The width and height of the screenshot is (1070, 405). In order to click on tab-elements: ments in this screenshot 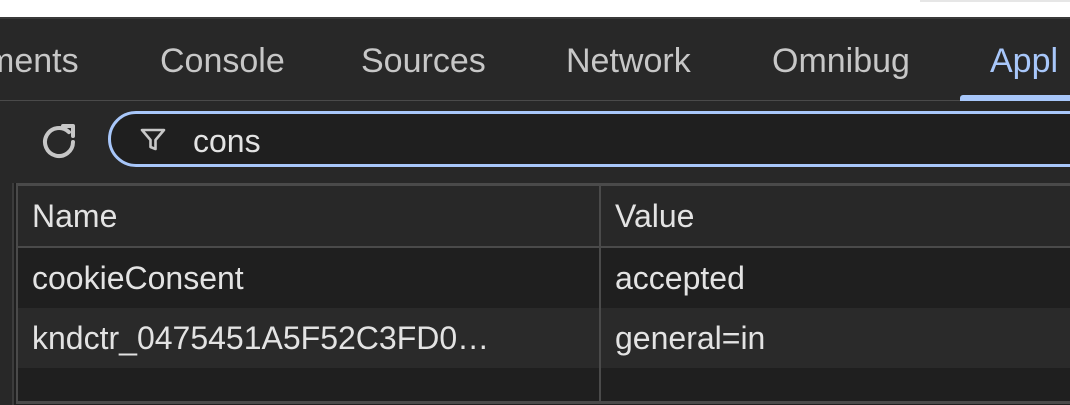, I will do `click(39, 61)`.